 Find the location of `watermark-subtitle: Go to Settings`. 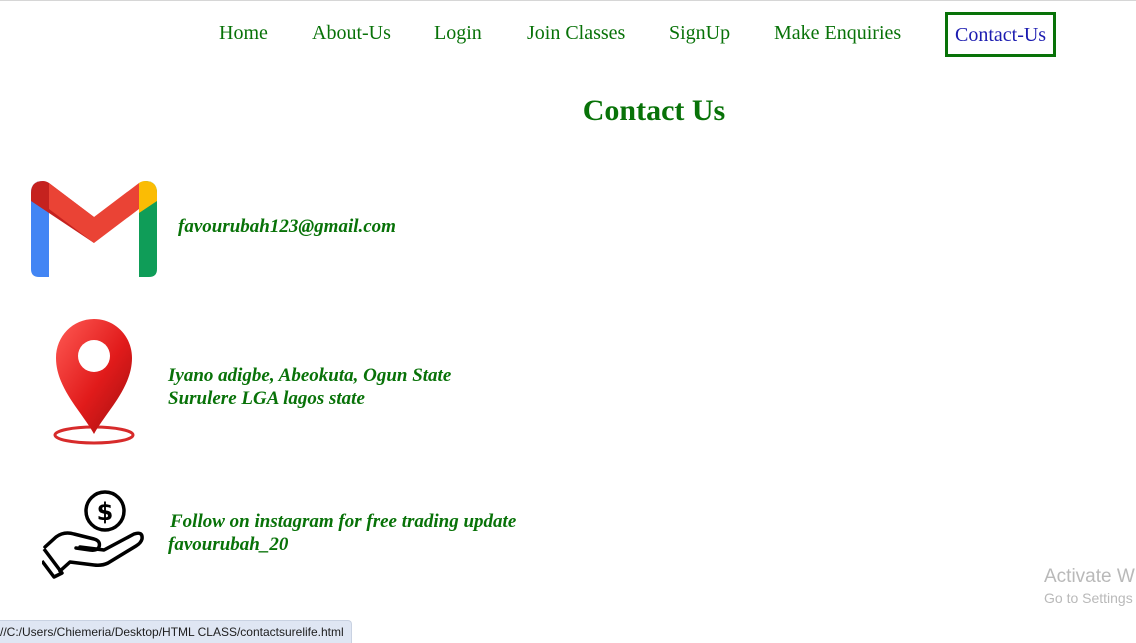

watermark-subtitle: Go to Settings is located at coordinates (1088, 598).